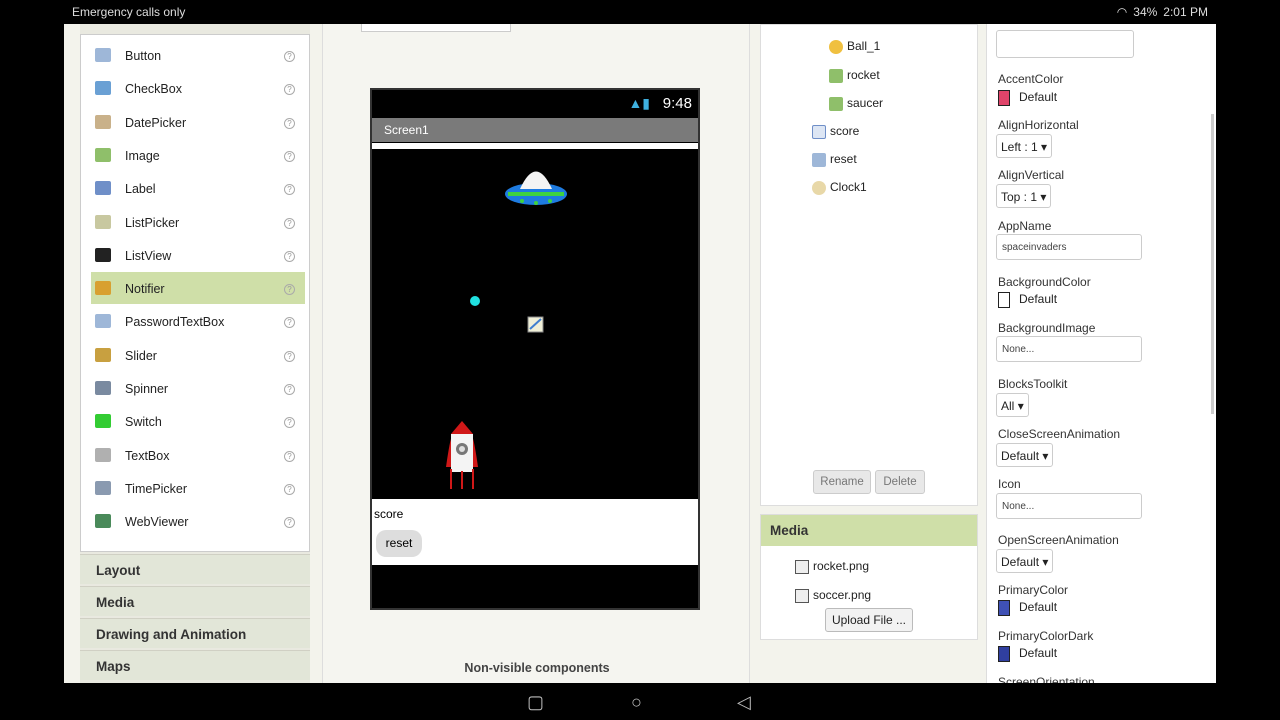  What do you see at coordinates (1058, 540) in the screenshot?
I see `open-screen-animation-label: OpenScreenAnimation` at bounding box center [1058, 540].